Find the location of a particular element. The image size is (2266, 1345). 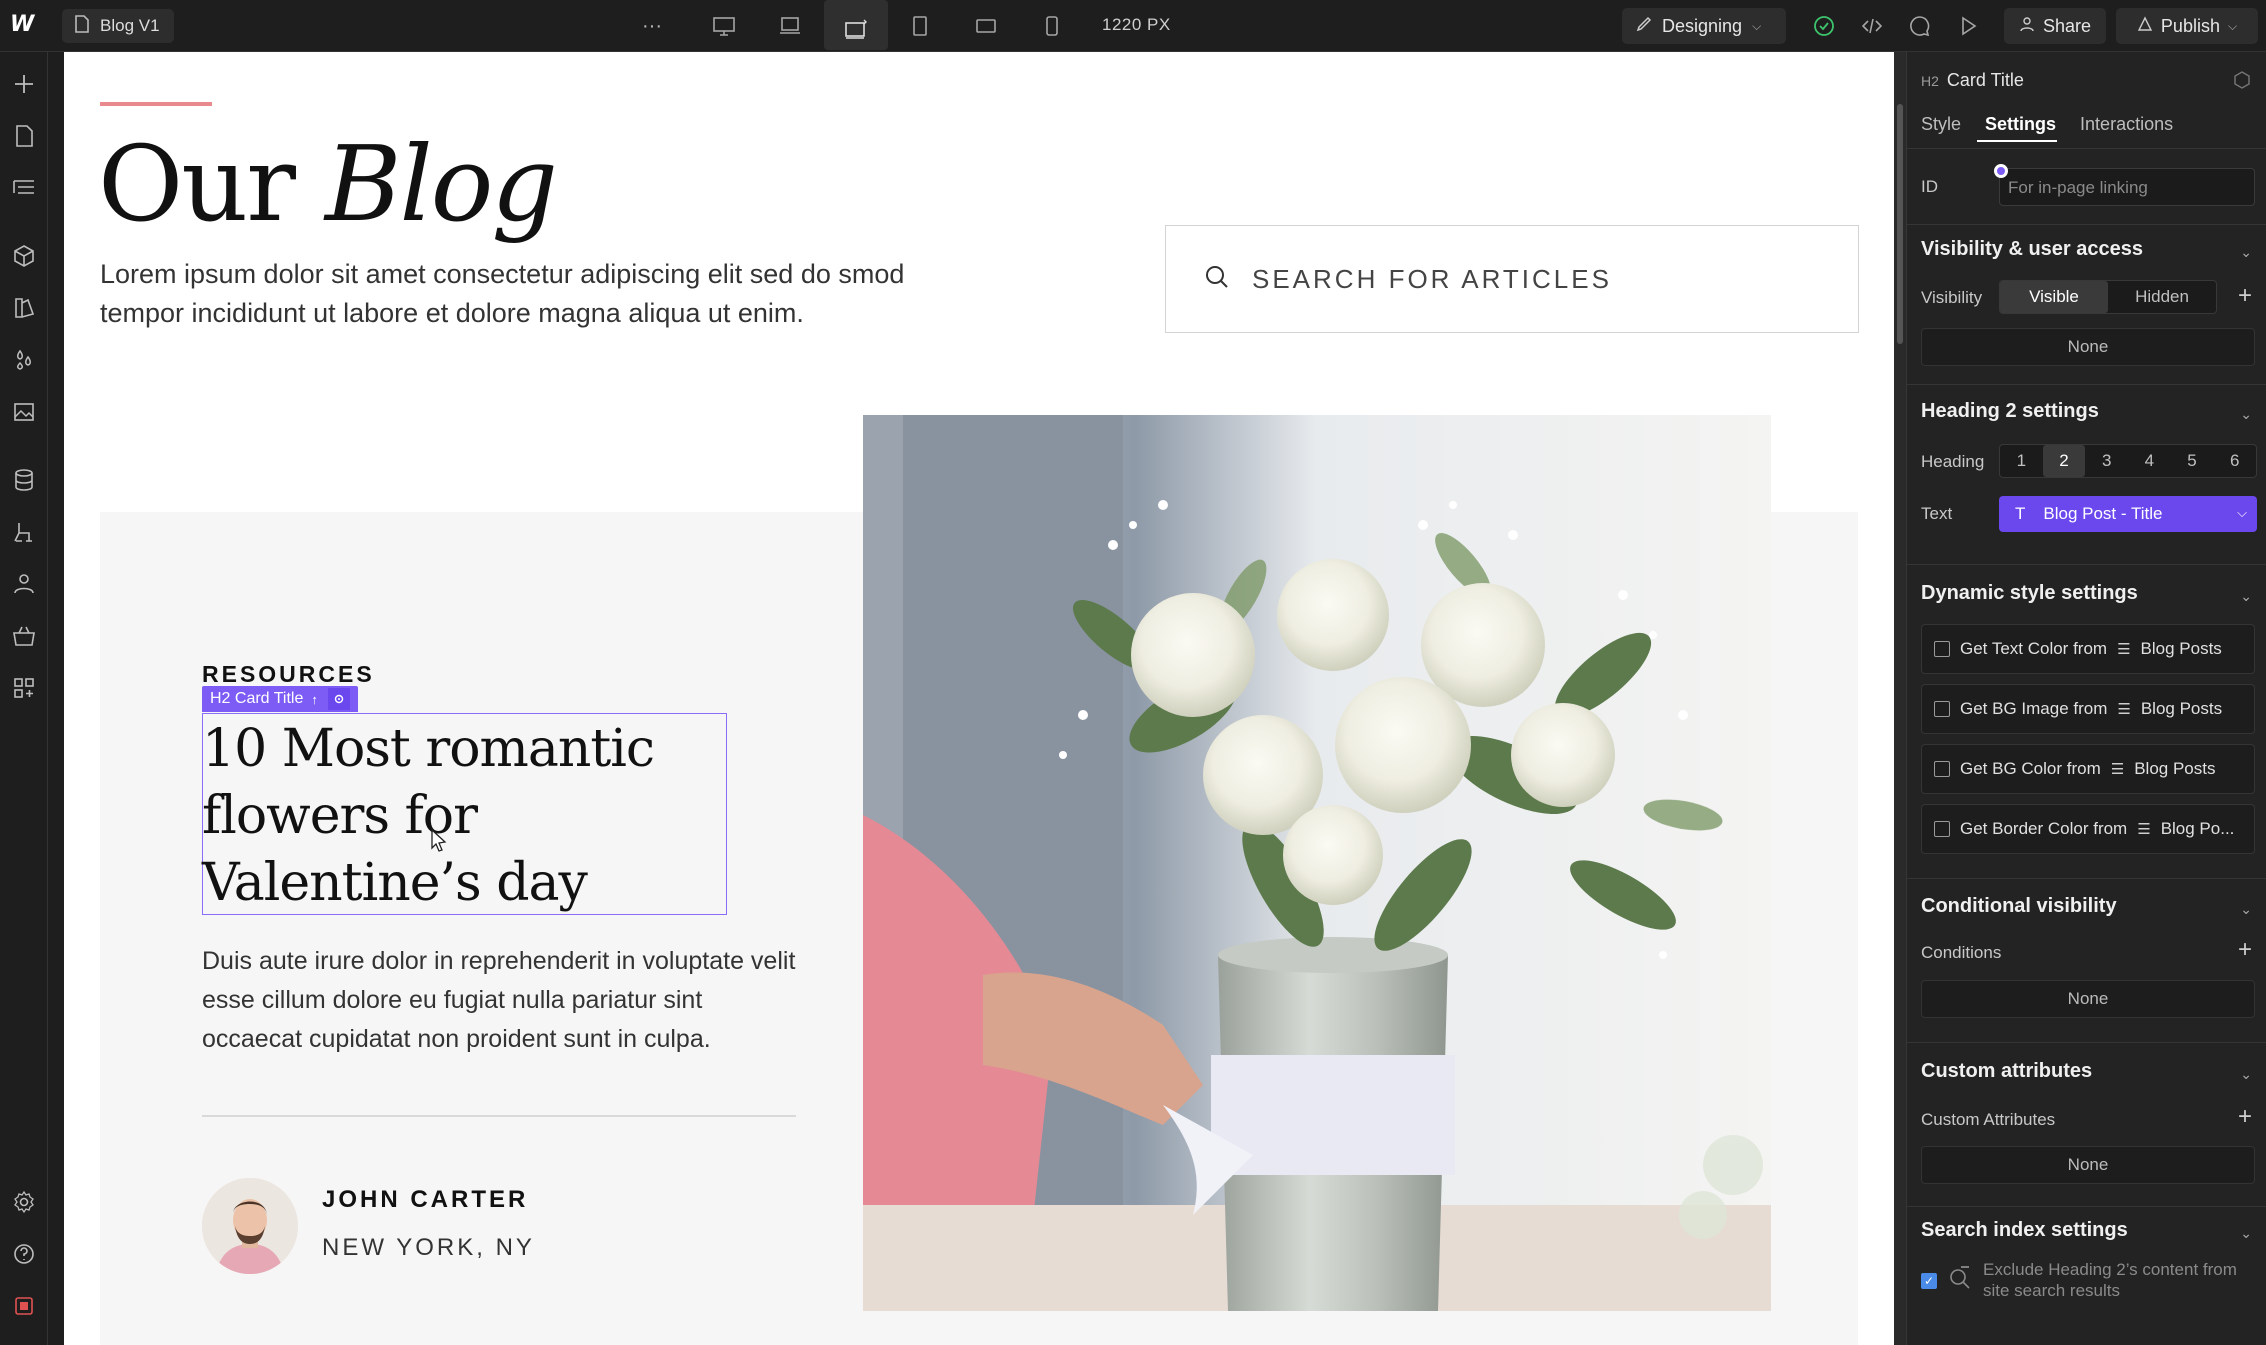

tab-style: Style is located at coordinates (1941, 124).